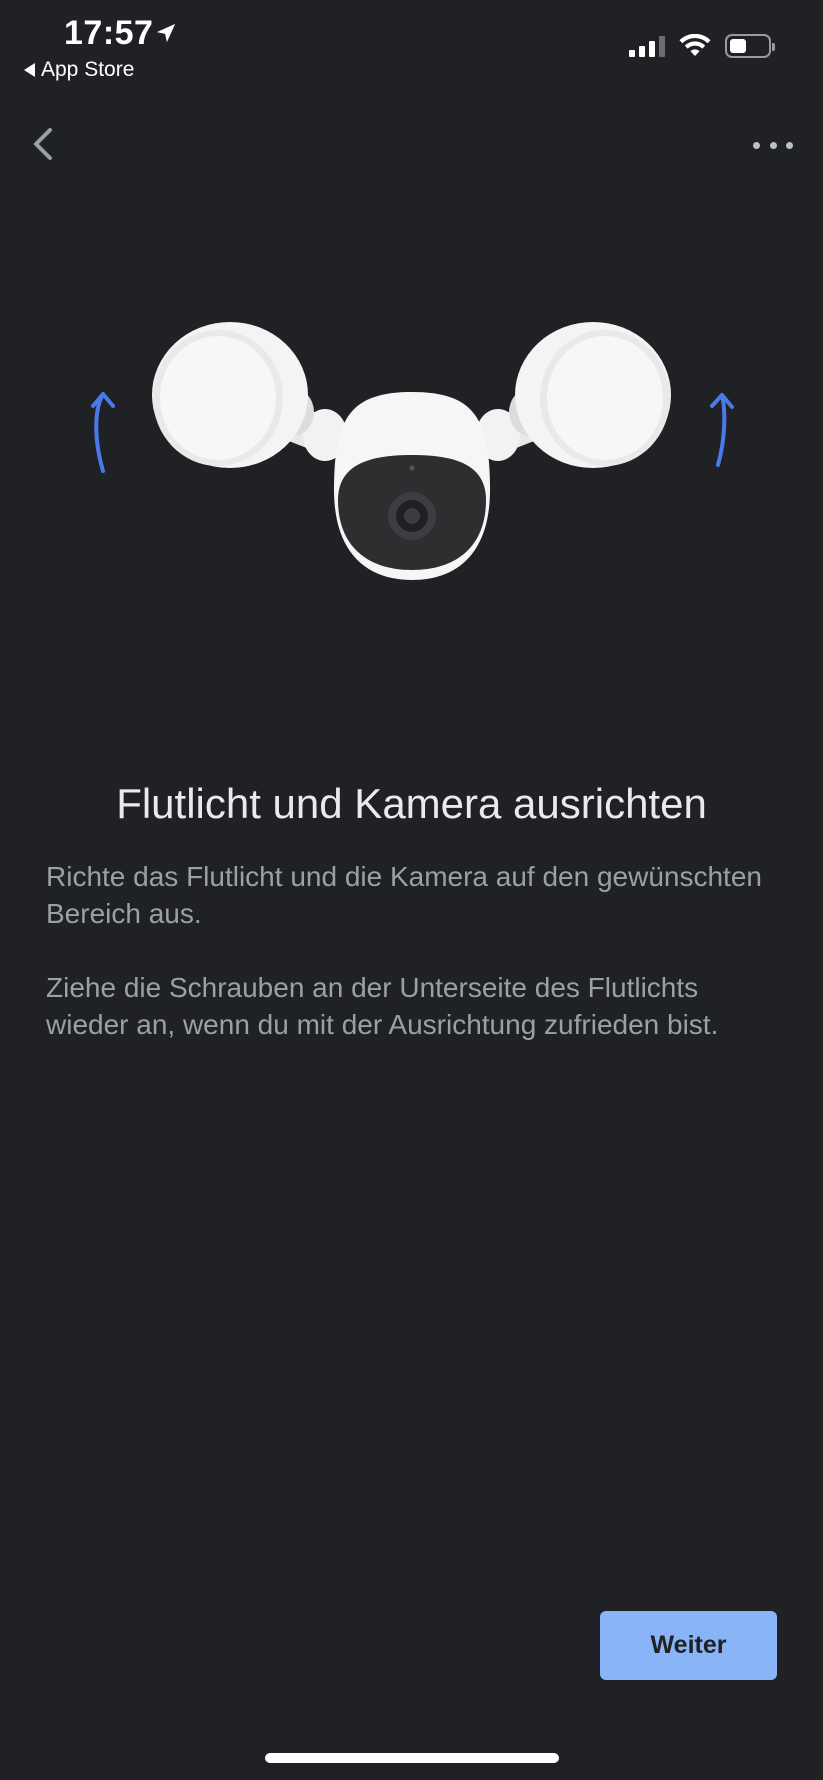  Describe the element at coordinates (412, 486) in the screenshot. I see `camera-body` at that location.